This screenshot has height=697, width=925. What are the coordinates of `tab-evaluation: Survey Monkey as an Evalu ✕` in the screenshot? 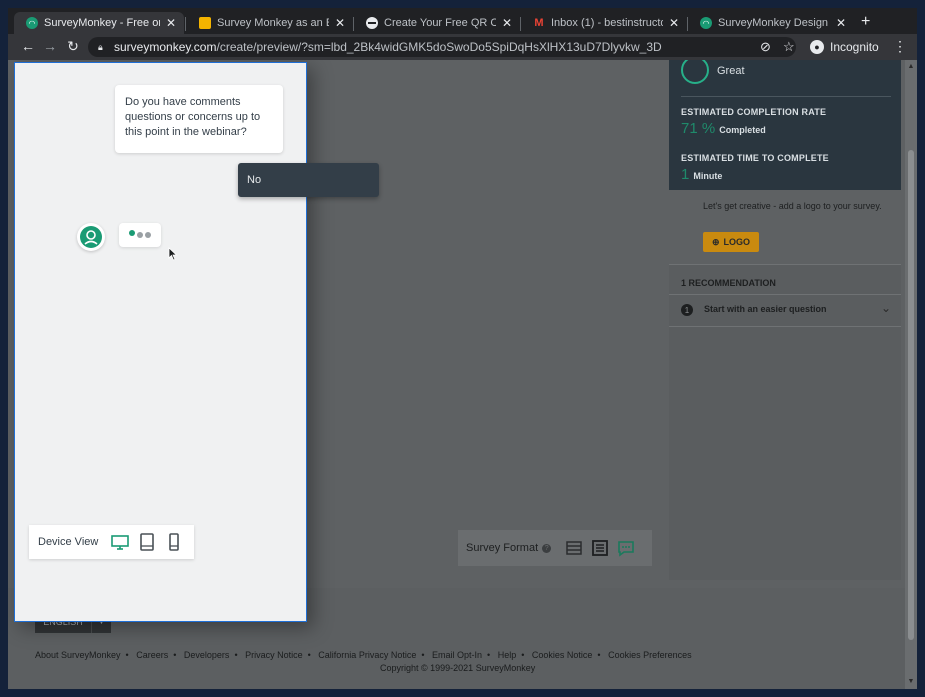 It's located at (270, 23).